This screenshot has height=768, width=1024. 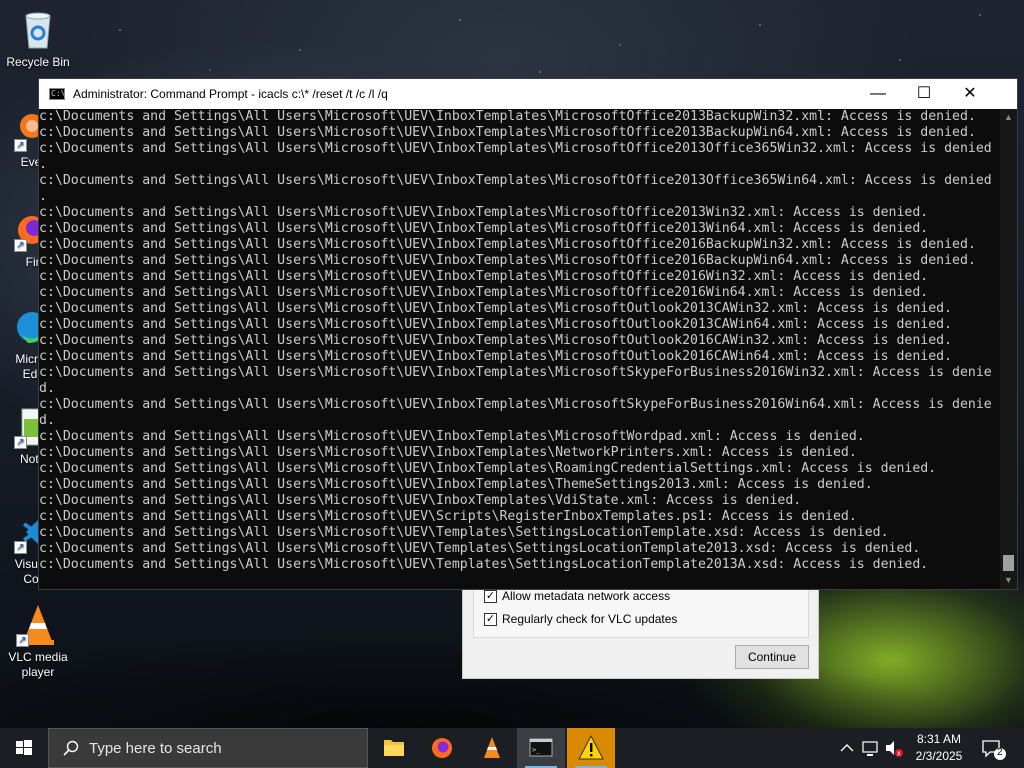 I want to click on windows-logo-icon, so click(x=24, y=747).